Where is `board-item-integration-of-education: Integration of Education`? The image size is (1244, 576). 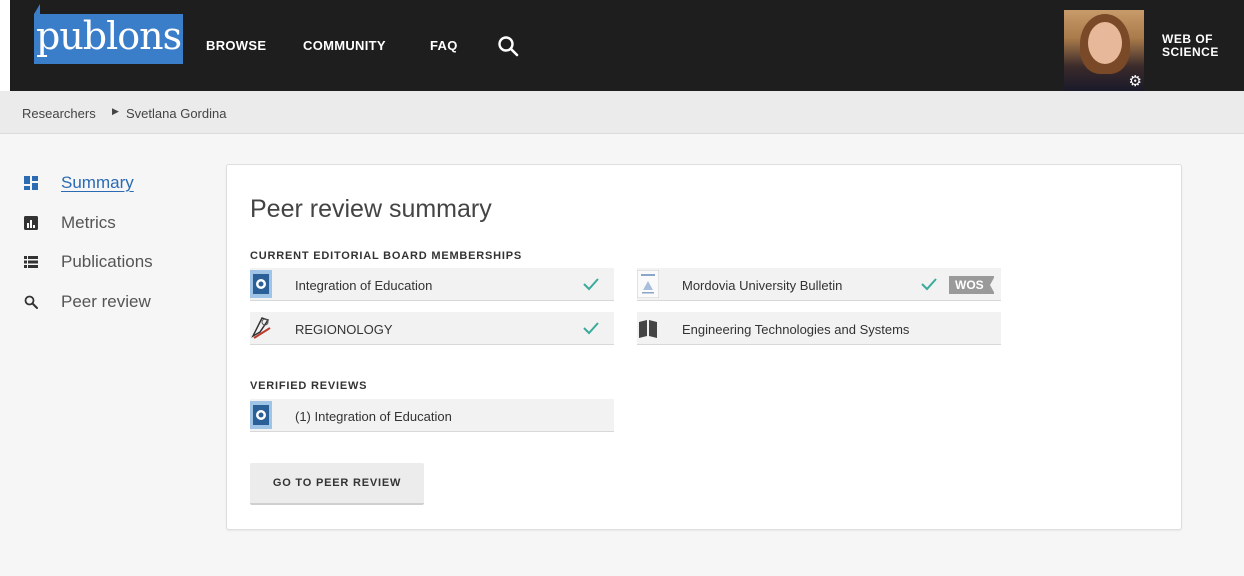
board-item-integration-of-education: Integration of Education is located at coordinates (432, 284).